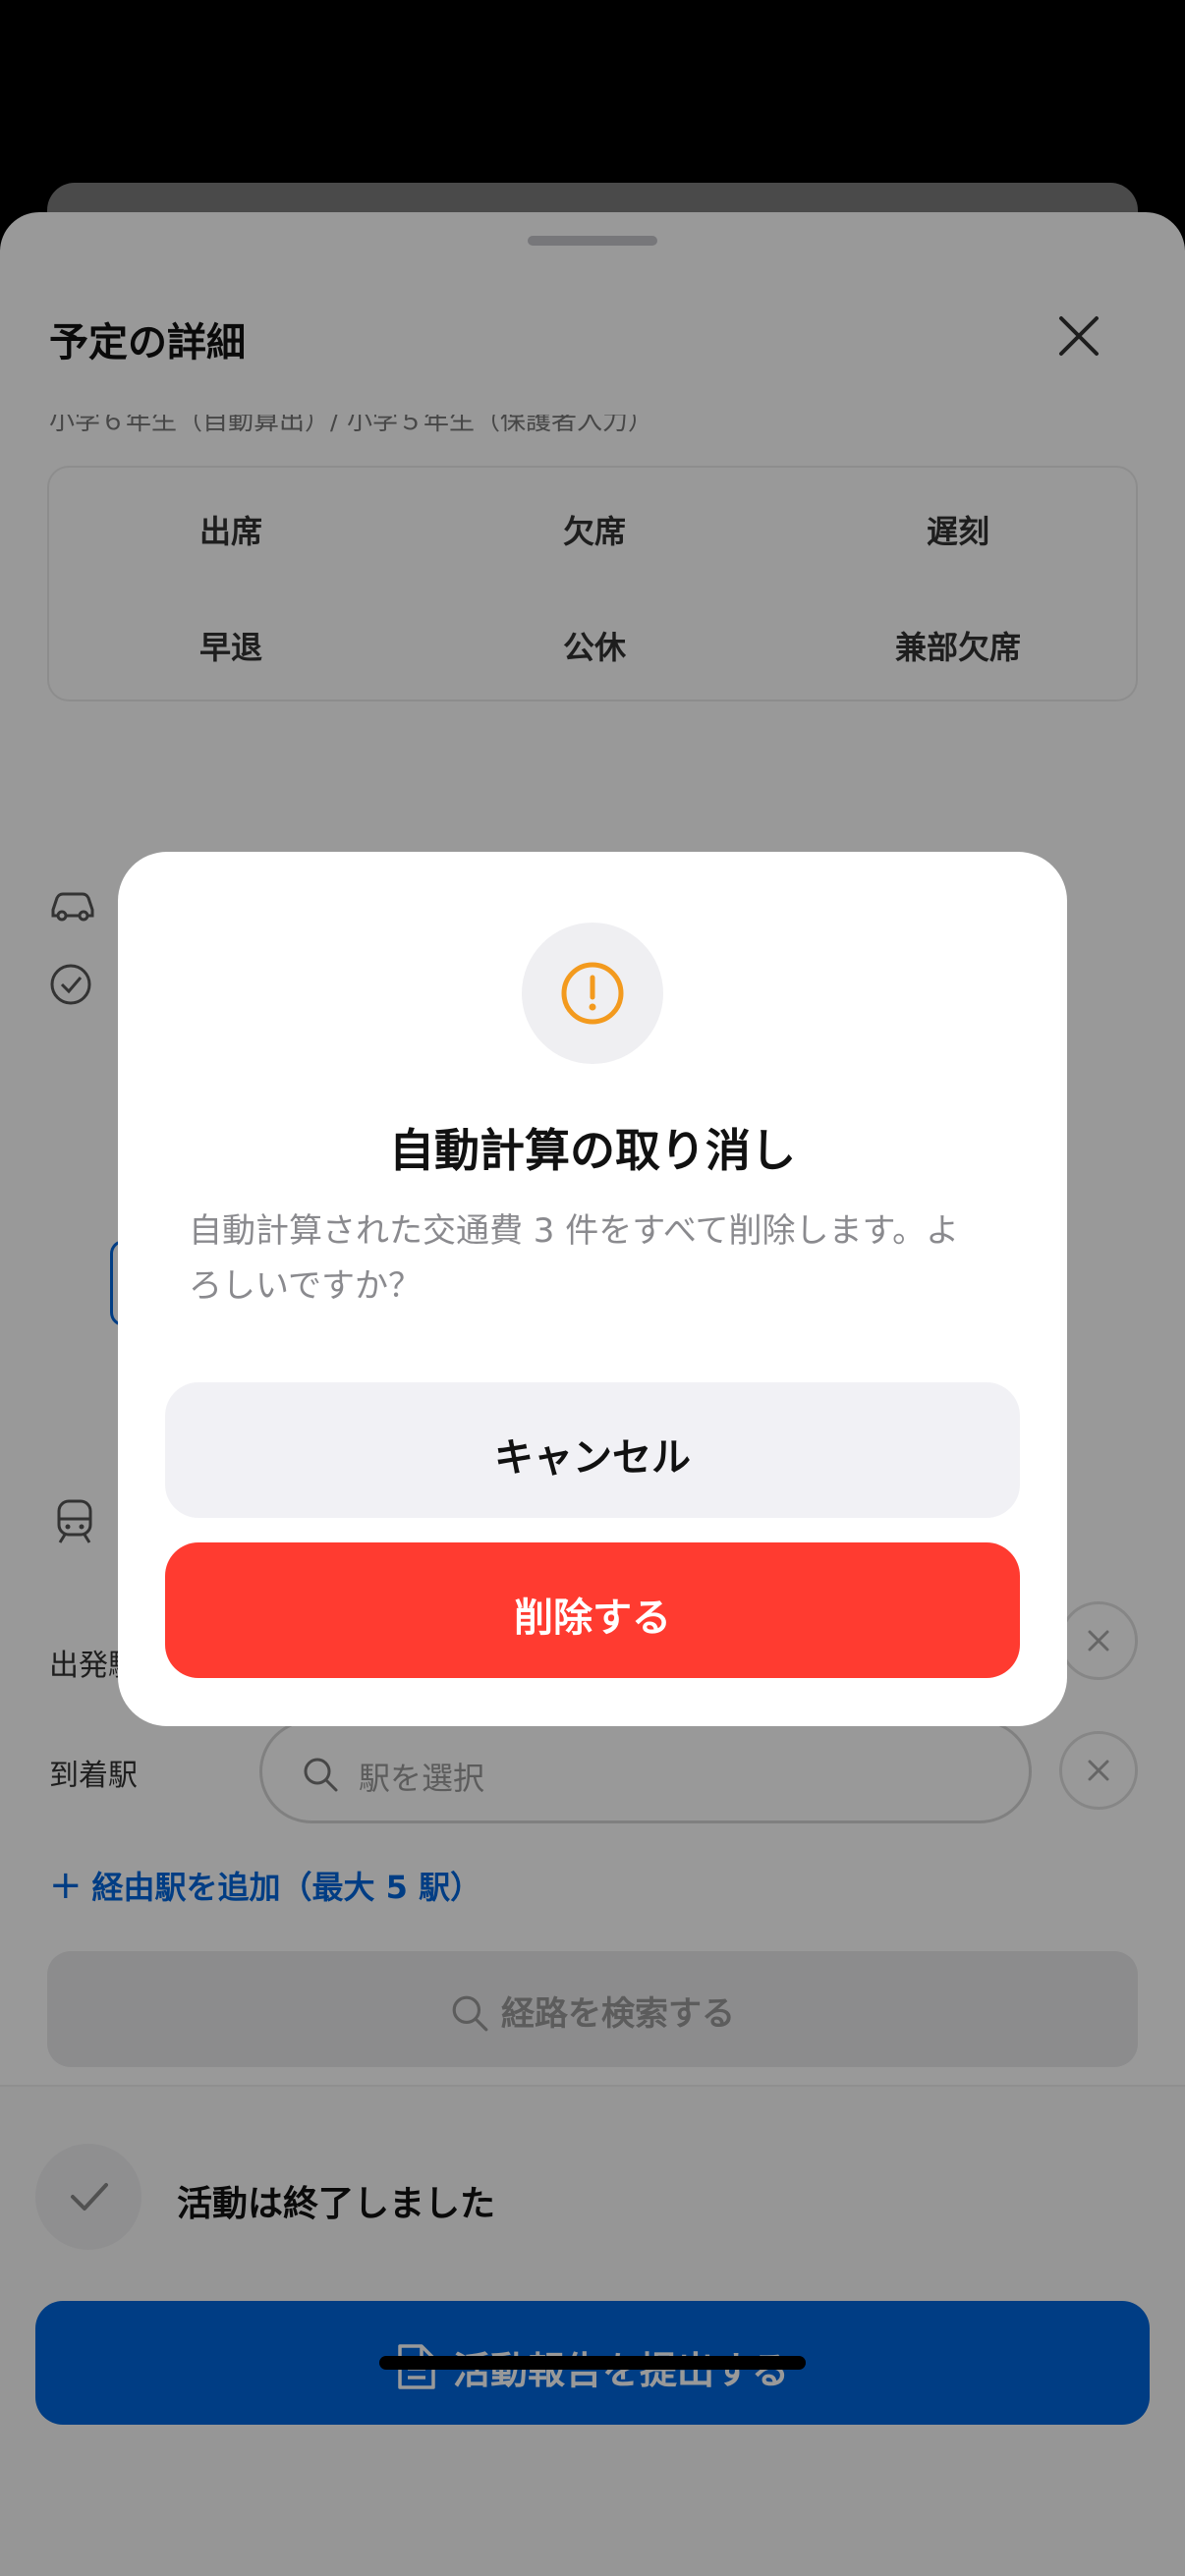 Image resolution: width=1185 pixels, height=2576 pixels. I want to click on warning-badge, so click(592, 993).